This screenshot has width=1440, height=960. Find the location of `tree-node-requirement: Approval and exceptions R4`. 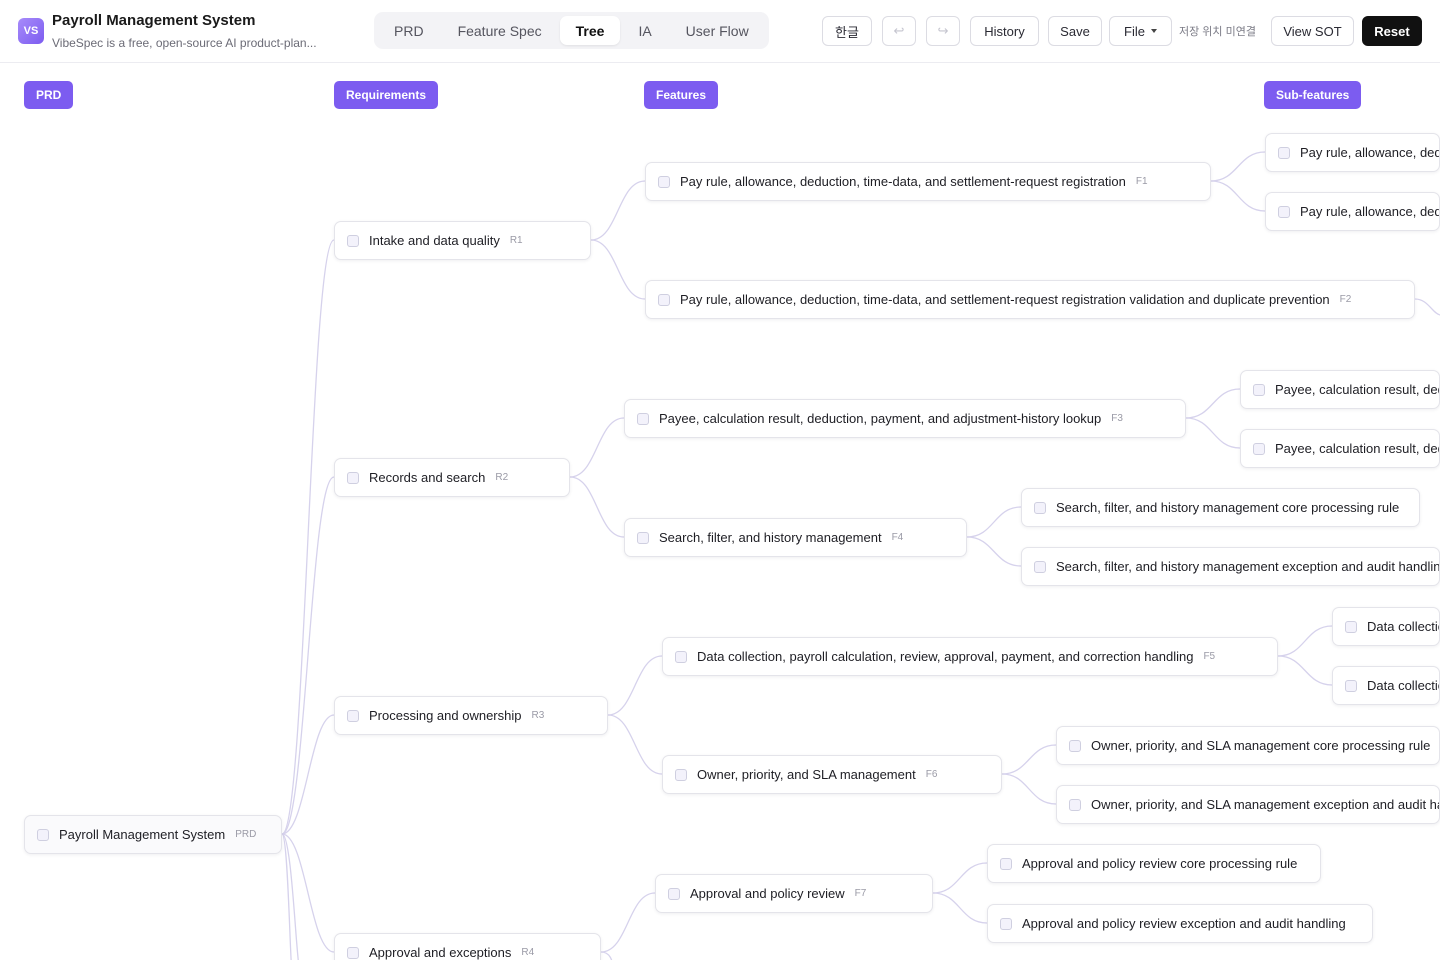

tree-node-requirement: Approval and exceptions R4 is located at coordinates (467, 946).